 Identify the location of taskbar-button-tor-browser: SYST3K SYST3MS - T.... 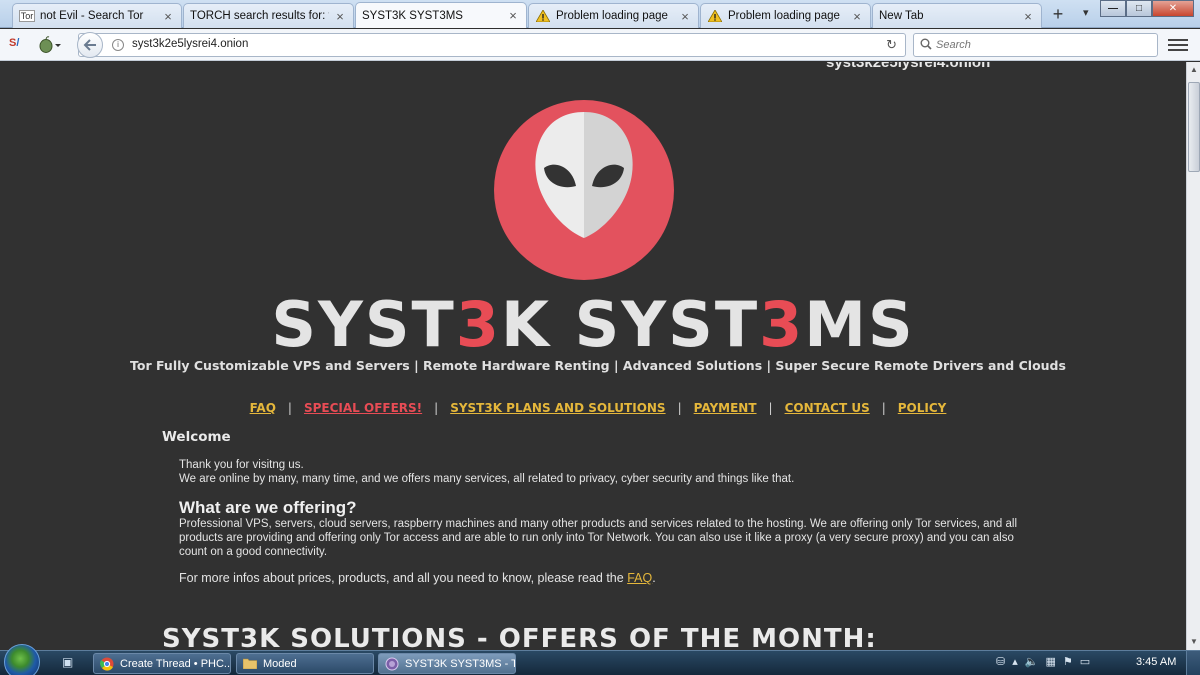
(447, 663).